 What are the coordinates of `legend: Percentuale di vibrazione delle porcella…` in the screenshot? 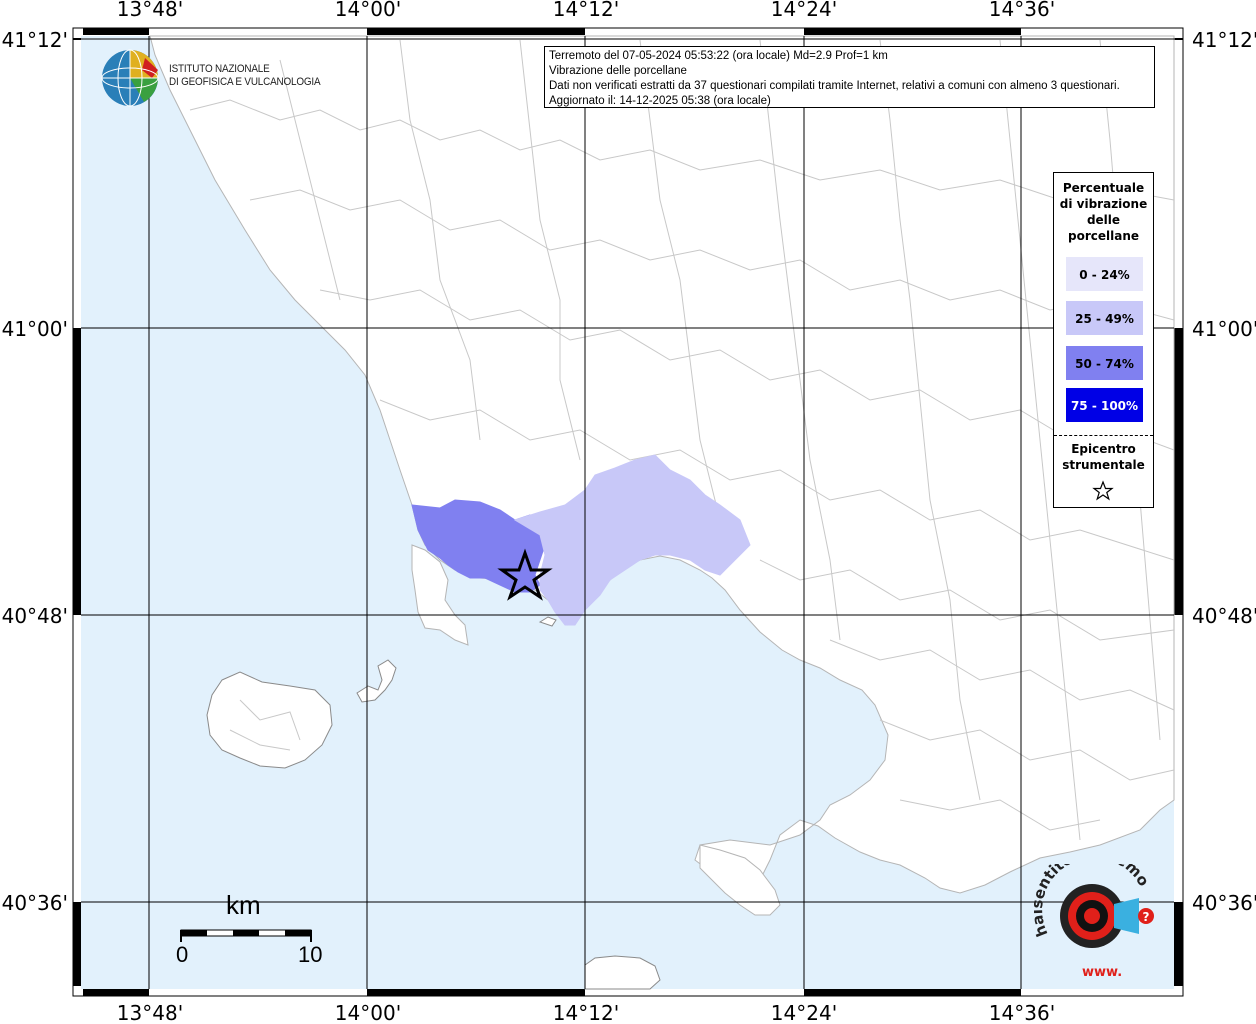 It's located at (1103, 340).